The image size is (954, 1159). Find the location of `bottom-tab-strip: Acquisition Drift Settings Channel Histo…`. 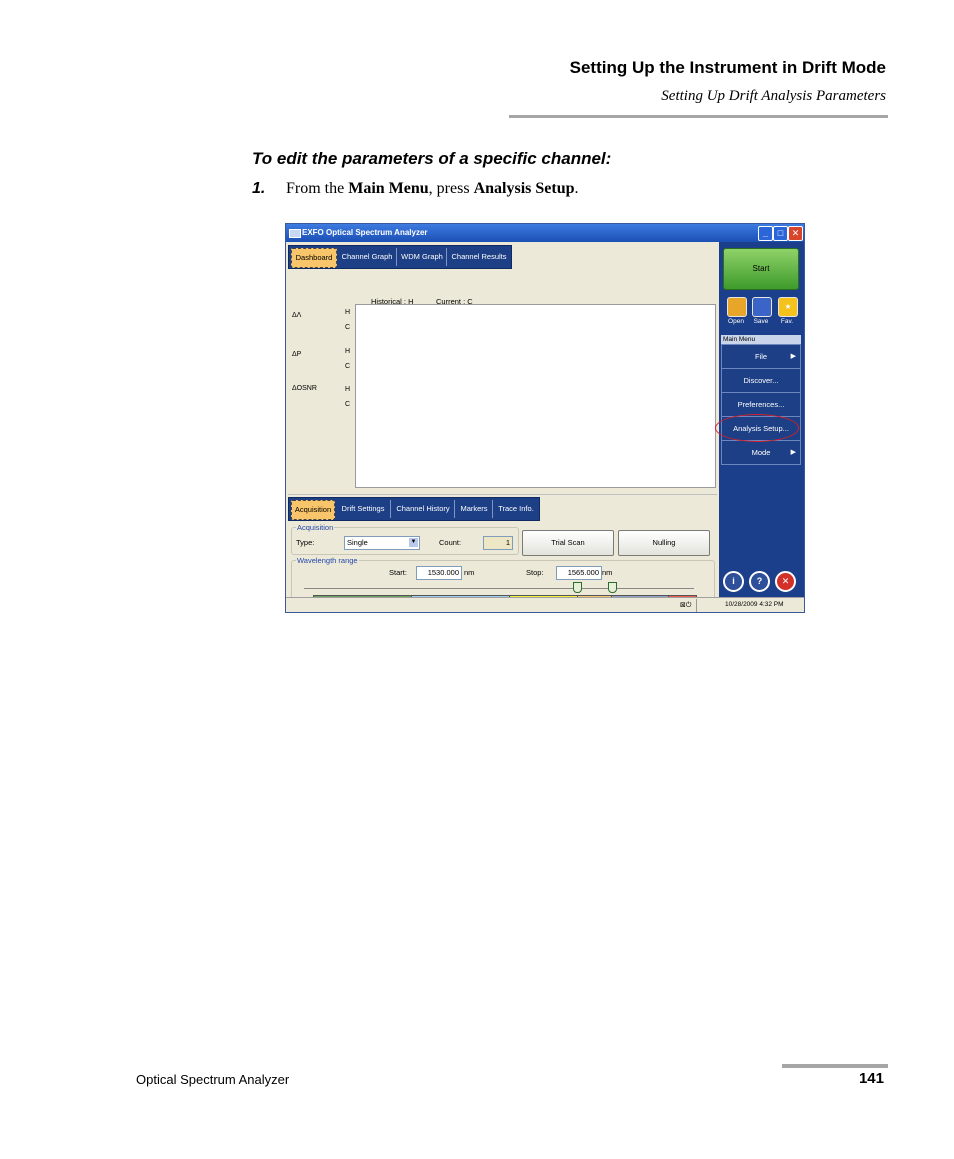

bottom-tab-strip: Acquisition Drift Settings Channel Histo… is located at coordinates (414, 509).